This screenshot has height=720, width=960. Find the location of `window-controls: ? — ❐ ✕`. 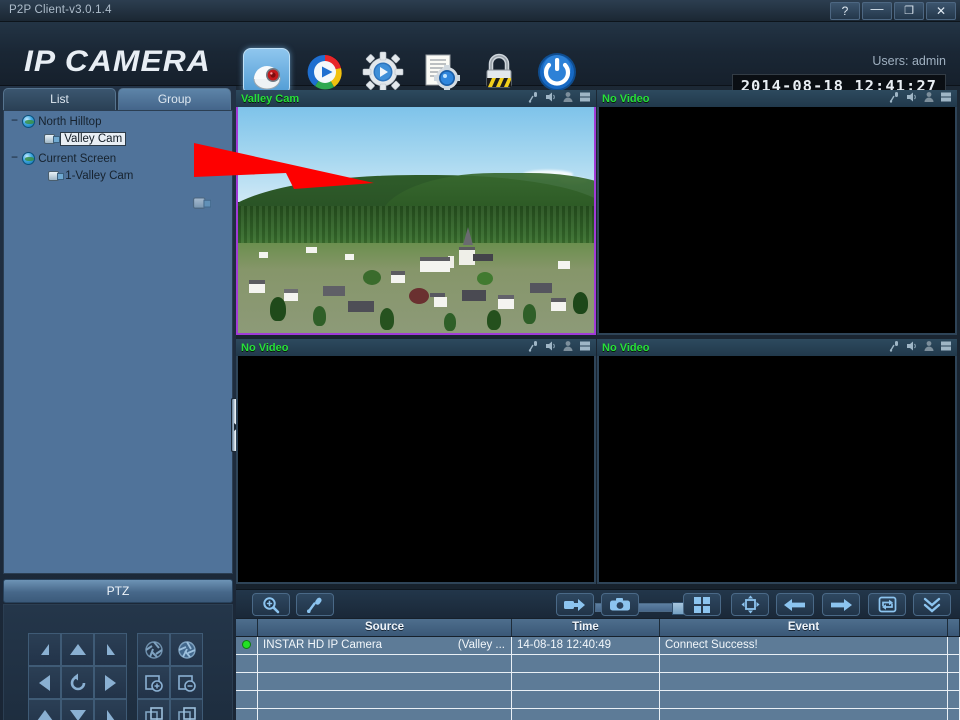

window-controls: ? — ❐ ✕ is located at coordinates (893, 10).